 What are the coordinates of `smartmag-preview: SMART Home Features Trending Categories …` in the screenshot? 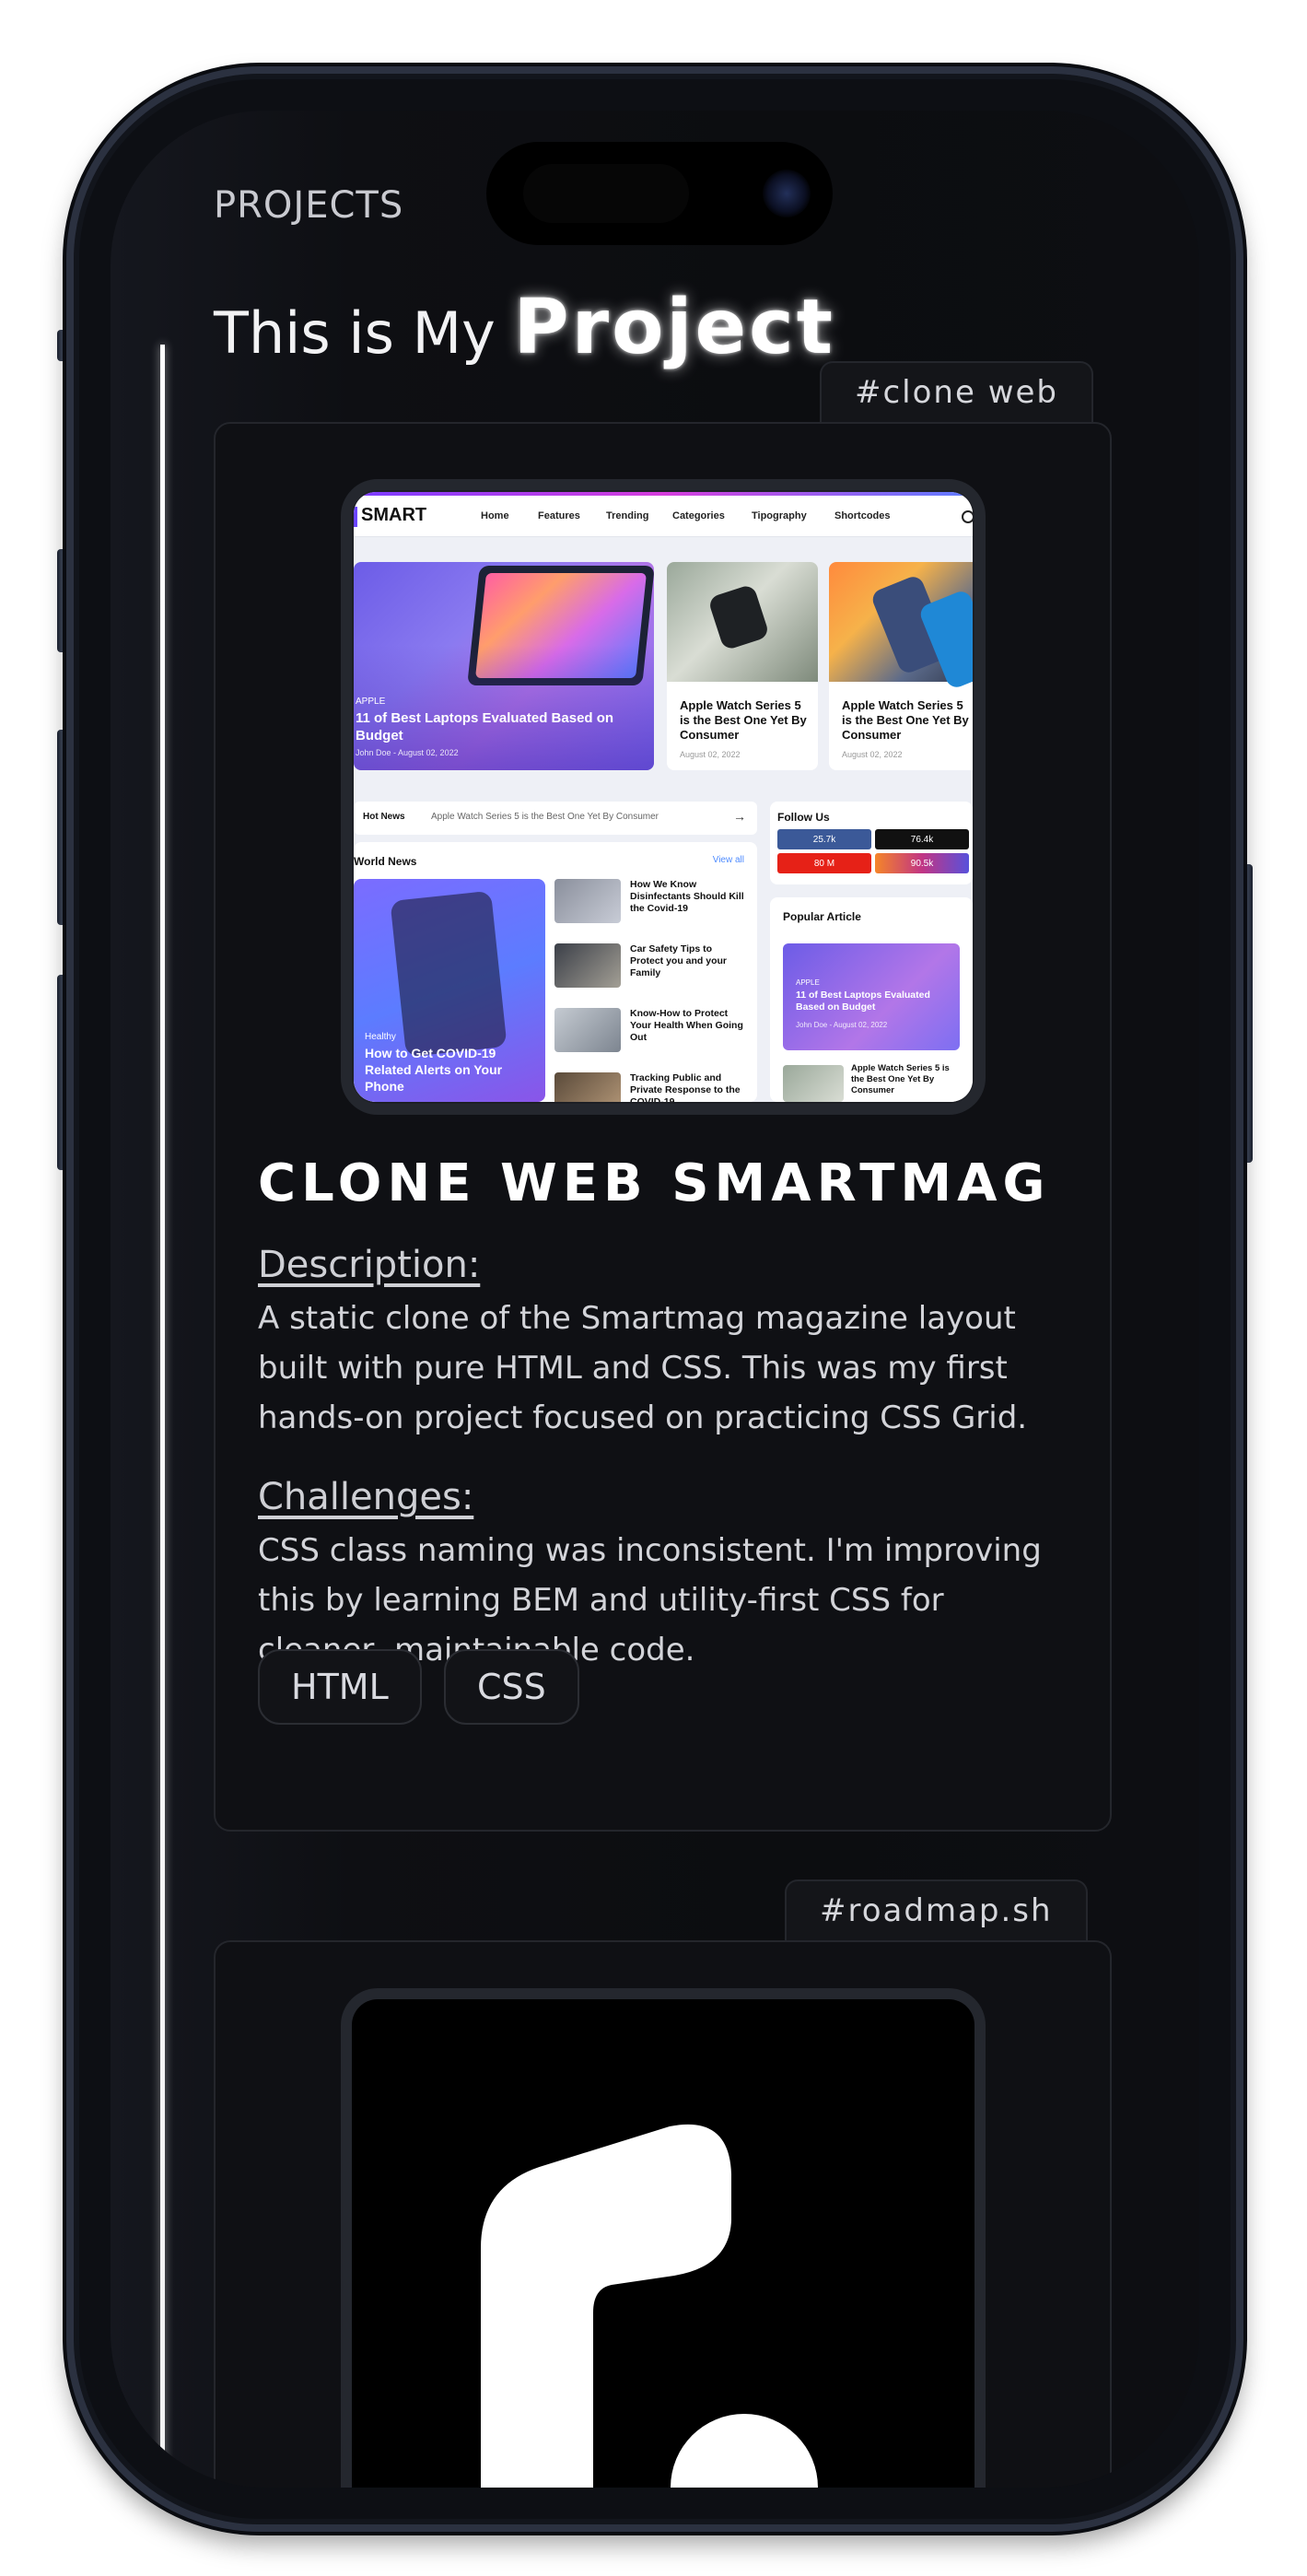 It's located at (664, 797).